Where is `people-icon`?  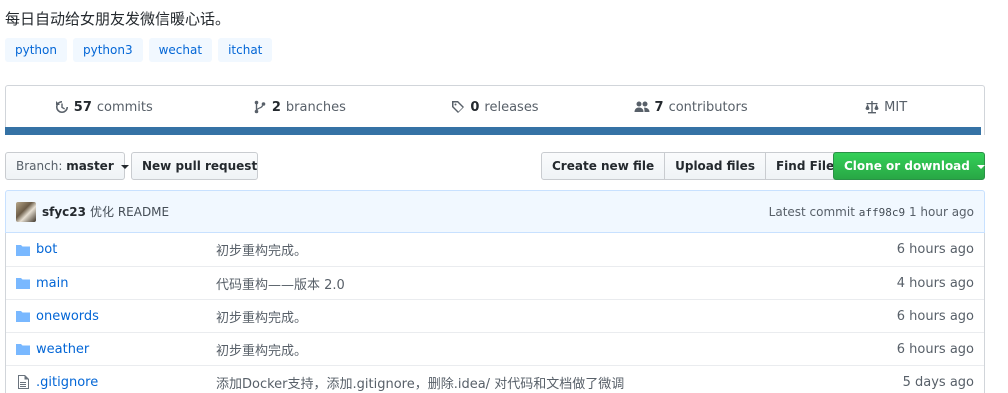
people-icon is located at coordinates (642, 106).